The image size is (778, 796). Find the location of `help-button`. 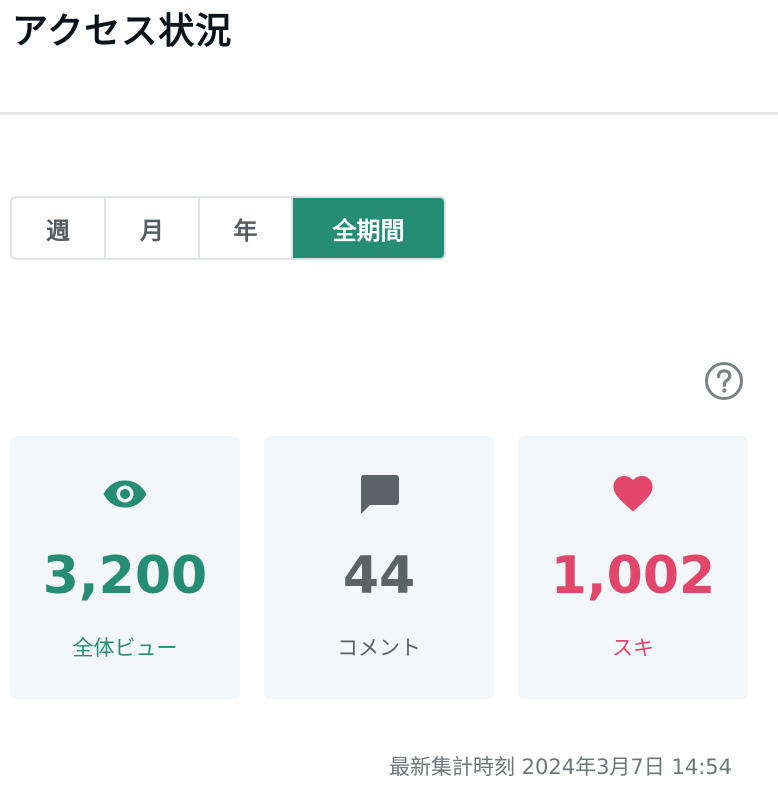

help-button is located at coordinates (724, 381).